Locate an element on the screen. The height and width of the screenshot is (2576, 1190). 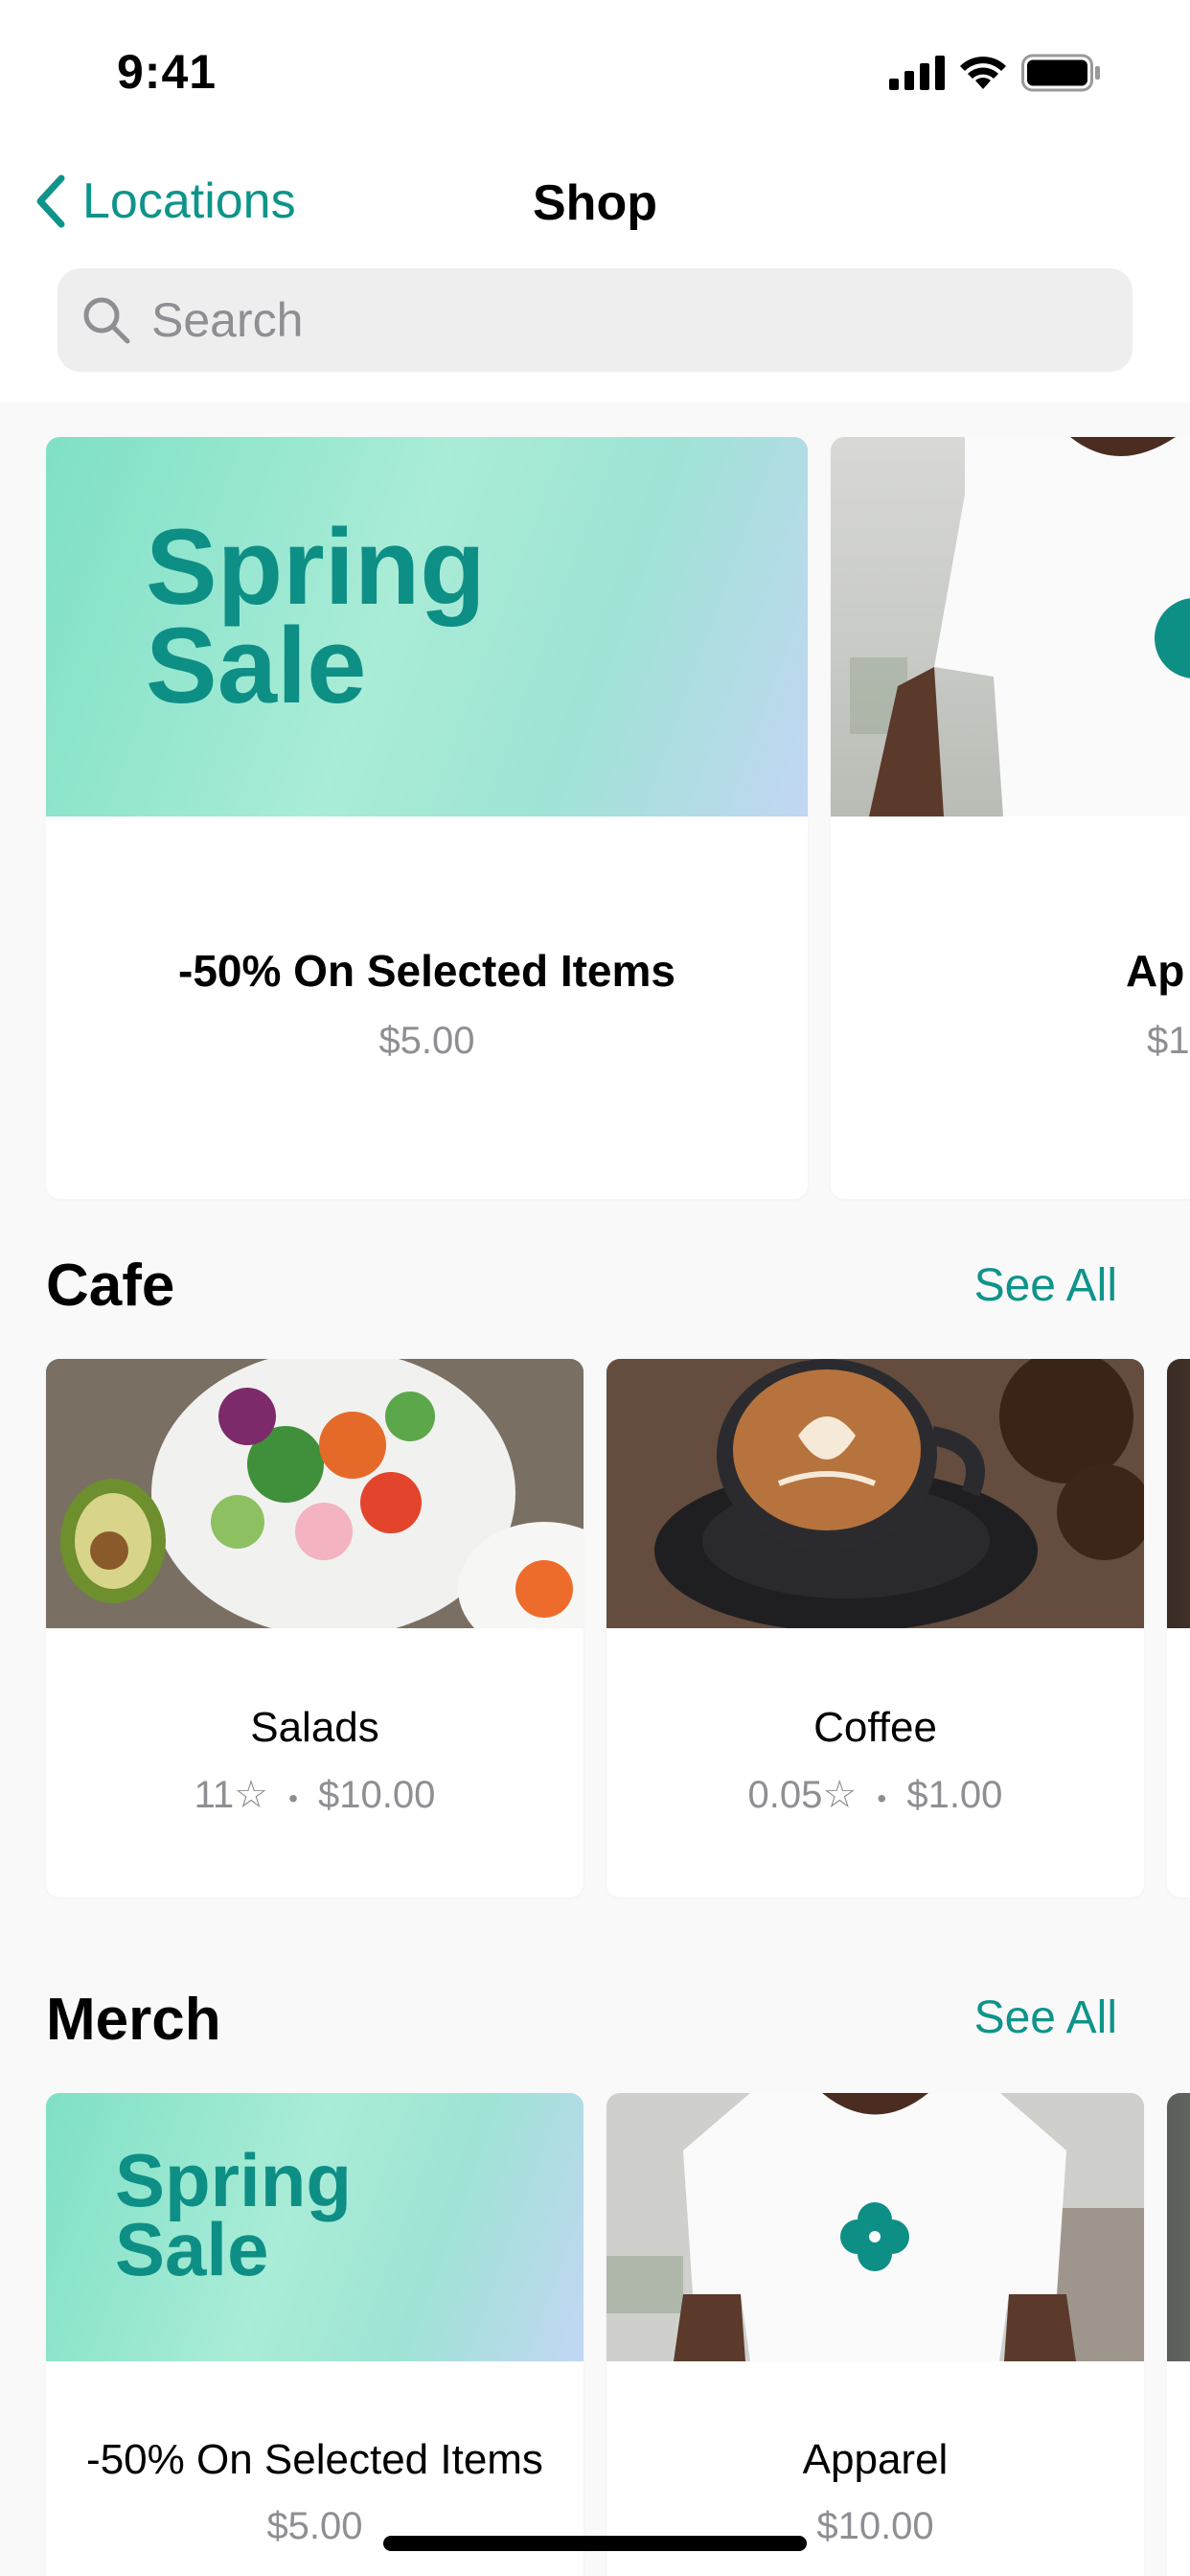
page-title: Shop is located at coordinates (595, 203).